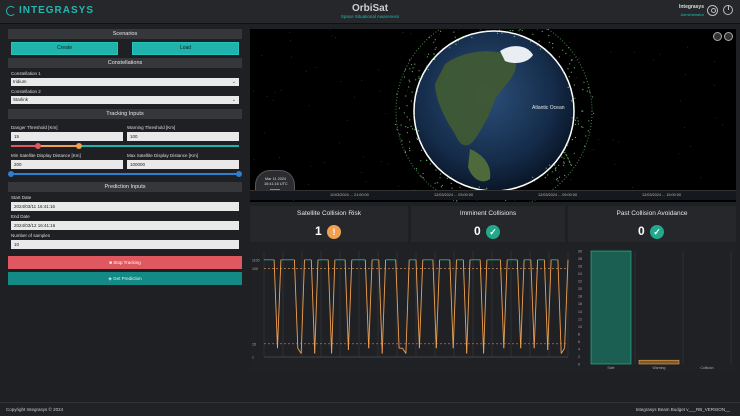 Image resolution: width=740 pixels, height=416 pixels. Describe the element at coordinates (652, 224) in the screenshot. I see `past-avoidance-card: Past Collision Avoidance 0 ✓` at that location.